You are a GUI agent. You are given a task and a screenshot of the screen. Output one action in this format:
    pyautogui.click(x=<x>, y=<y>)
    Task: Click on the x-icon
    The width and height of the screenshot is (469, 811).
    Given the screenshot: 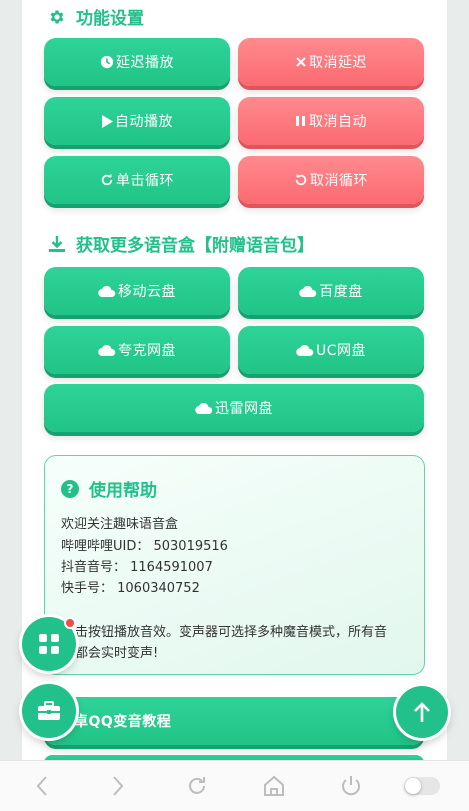 What is the action you would take?
    pyautogui.click(x=301, y=62)
    